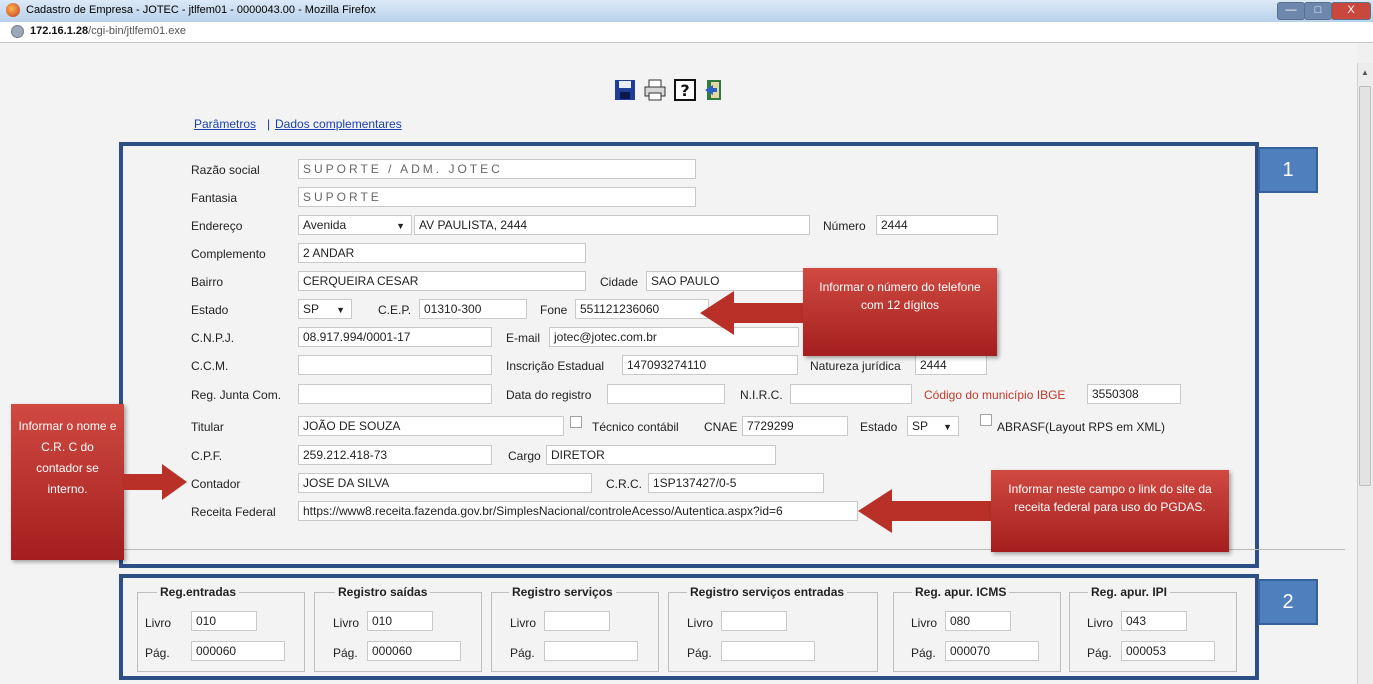 The image size is (1373, 684). What do you see at coordinates (225, 124) in the screenshot?
I see `link-parametros: Parâmetros` at bounding box center [225, 124].